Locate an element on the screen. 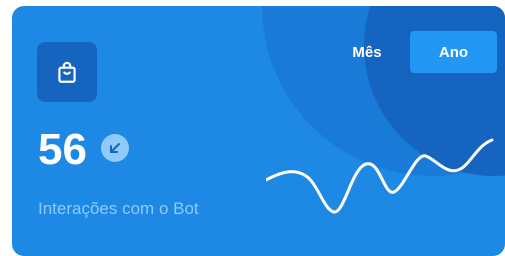 The width and height of the screenshot is (505, 256). arrow-down-left-icon is located at coordinates (115, 148).